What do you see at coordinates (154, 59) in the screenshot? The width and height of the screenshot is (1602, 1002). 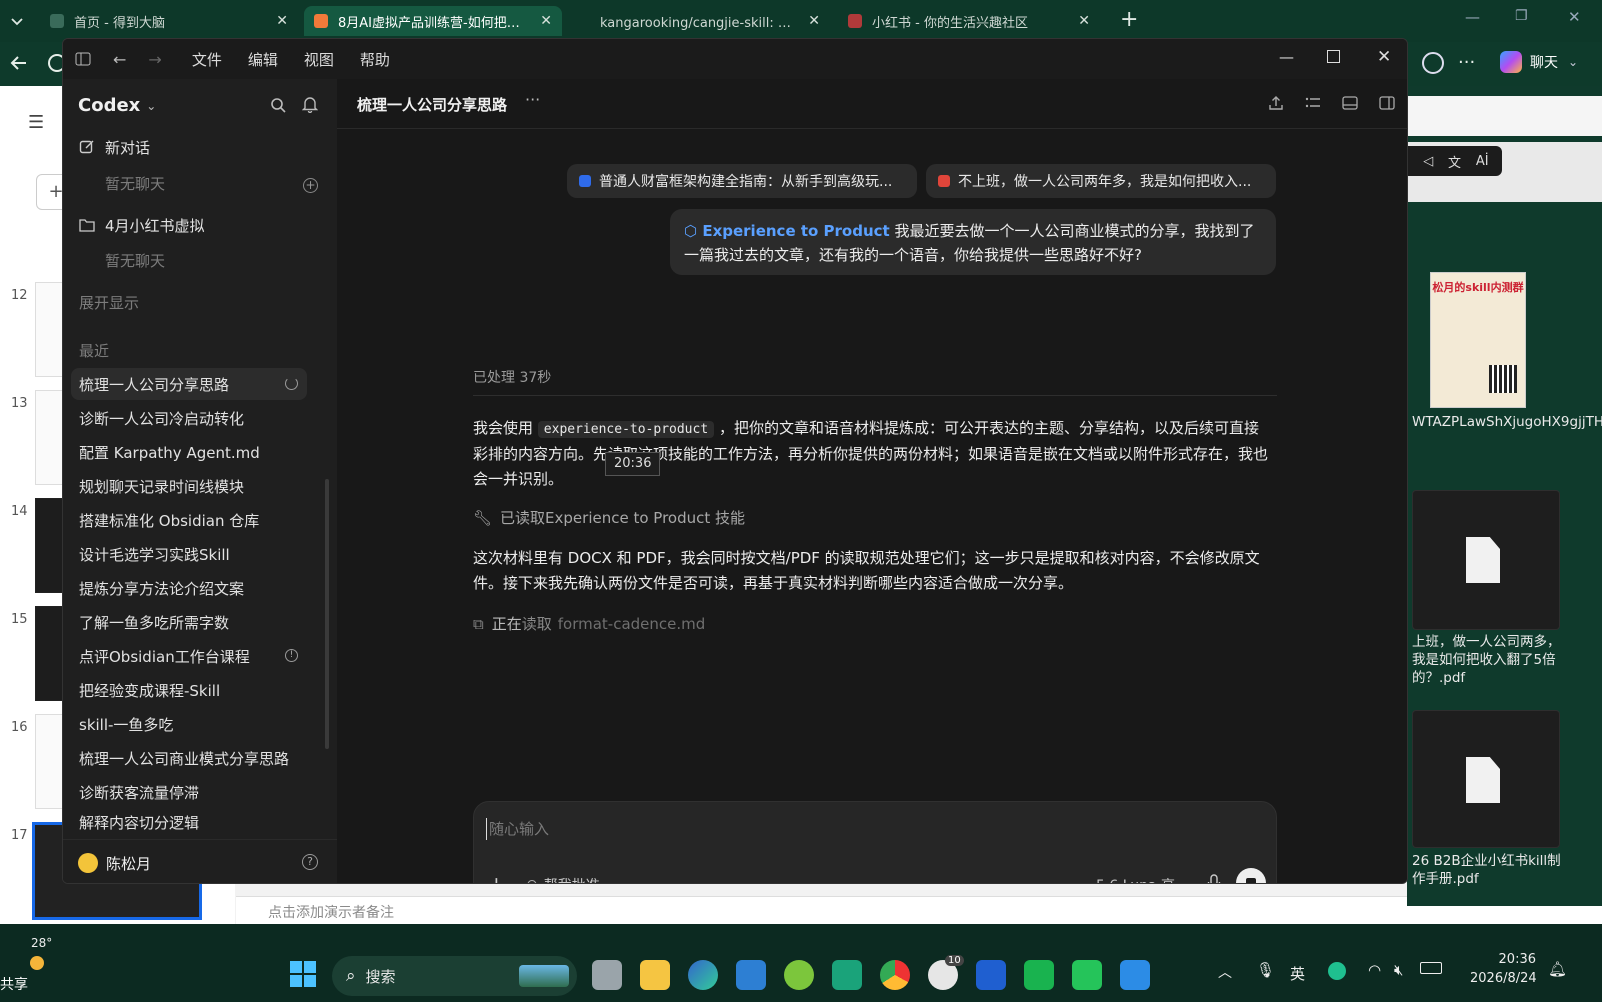 I see `forward-arrow-icon: →` at bounding box center [154, 59].